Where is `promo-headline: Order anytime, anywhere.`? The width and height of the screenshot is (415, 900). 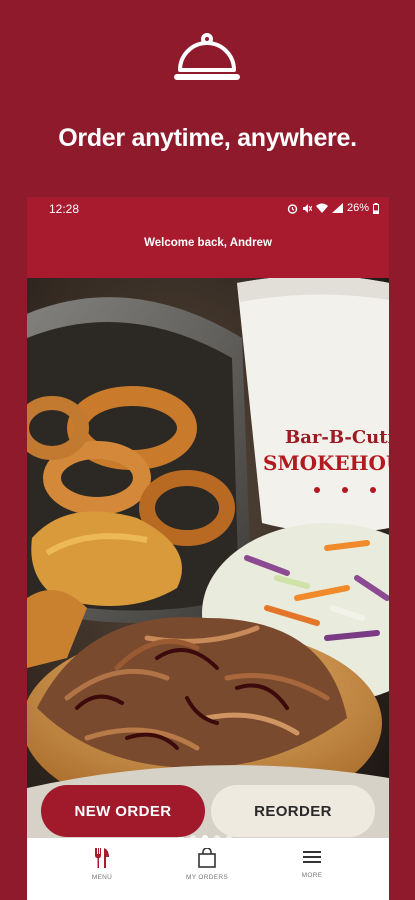 promo-headline: Order anytime, anywhere. is located at coordinates (207, 138).